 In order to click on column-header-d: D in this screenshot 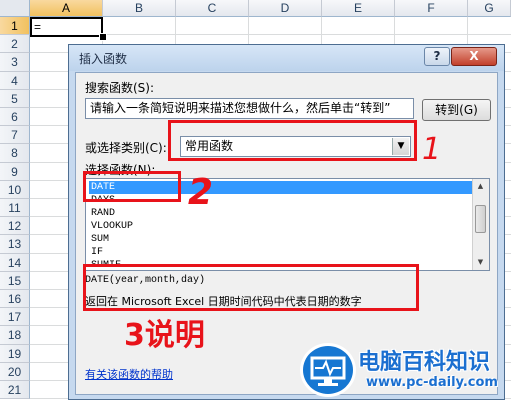, I will do `click(285, 8)`.